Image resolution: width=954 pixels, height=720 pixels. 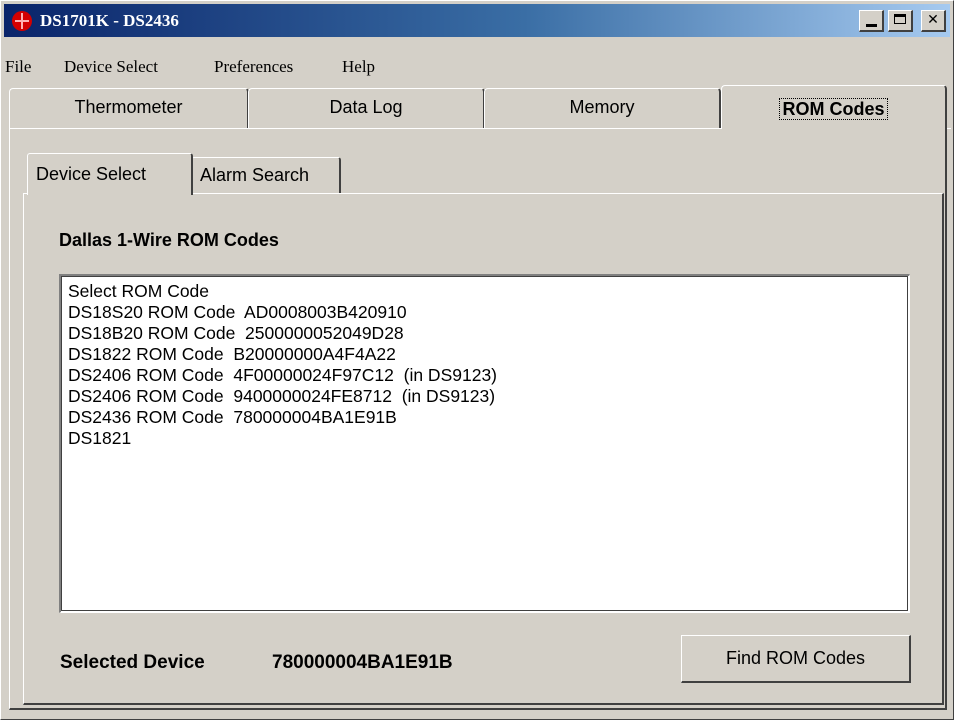 I want to click on list-item: DS18B20 ROM Code 2500000052049D28, so click(x=488, y=333).